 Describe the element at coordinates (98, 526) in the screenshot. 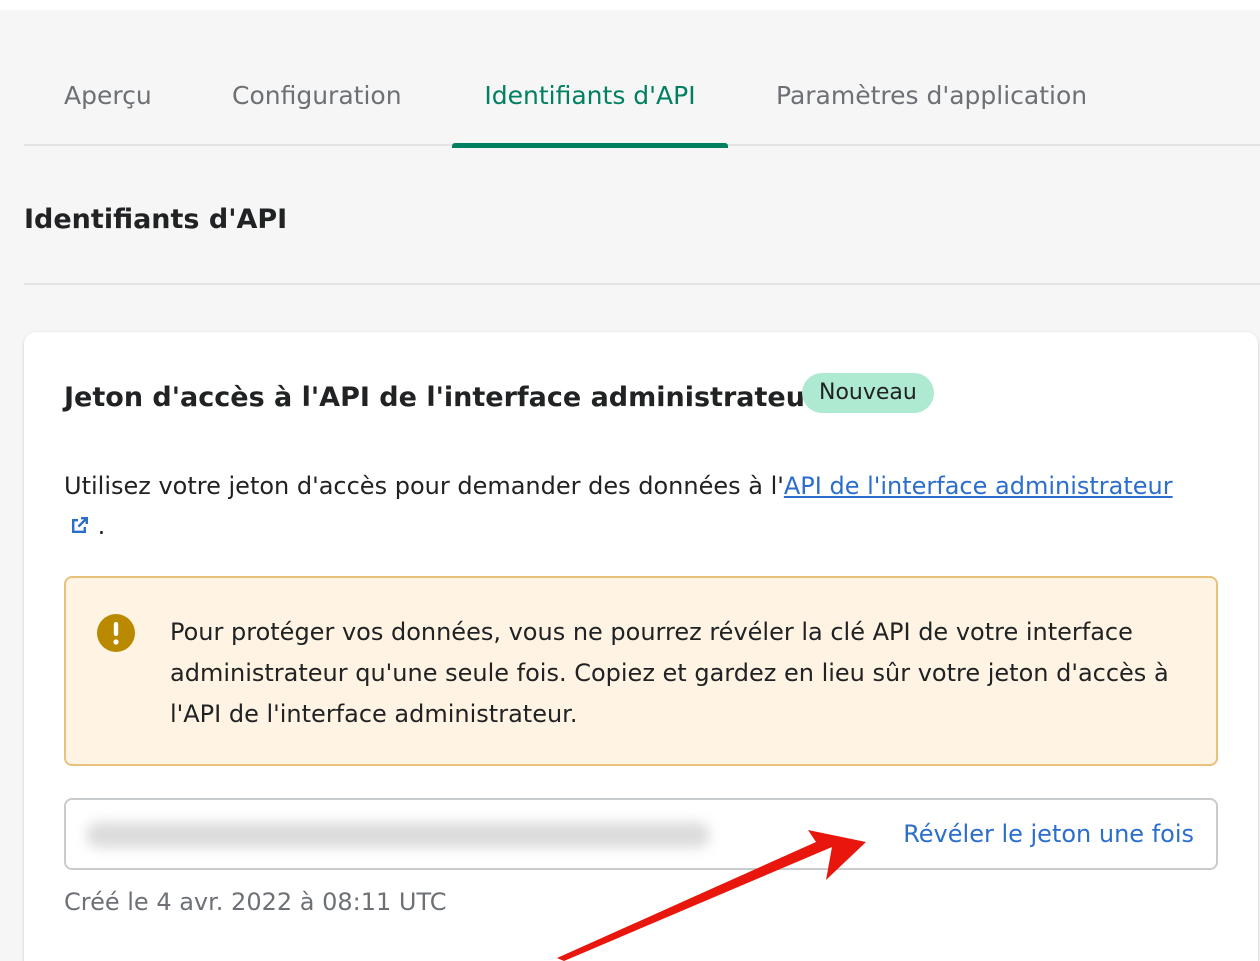

I see `description-suffix: .` at that location.